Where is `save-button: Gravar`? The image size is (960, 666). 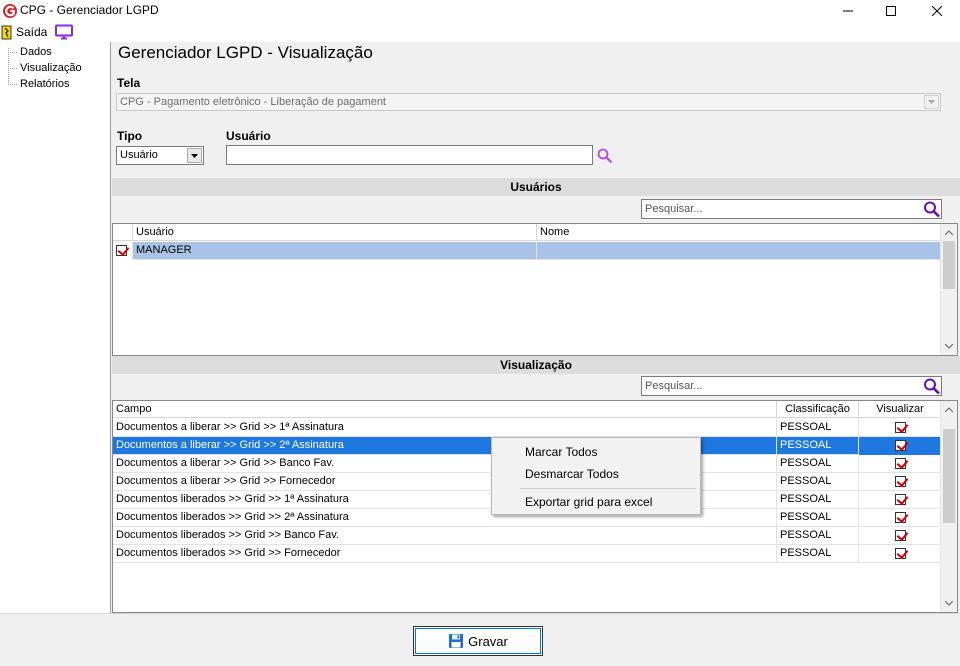 save-button: Gravar is located at coordinates (478, 641).